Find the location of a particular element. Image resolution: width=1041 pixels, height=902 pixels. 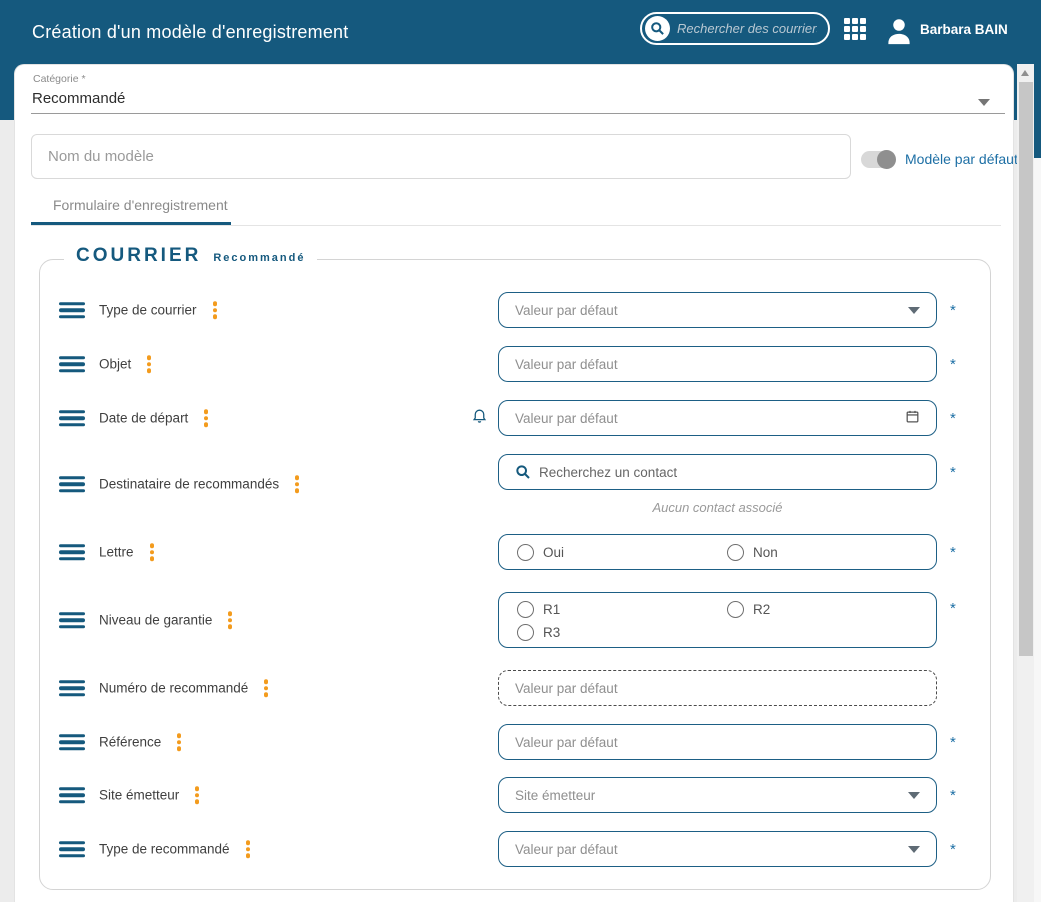

field-label: Date de départ is located at coordinates (144, 418).